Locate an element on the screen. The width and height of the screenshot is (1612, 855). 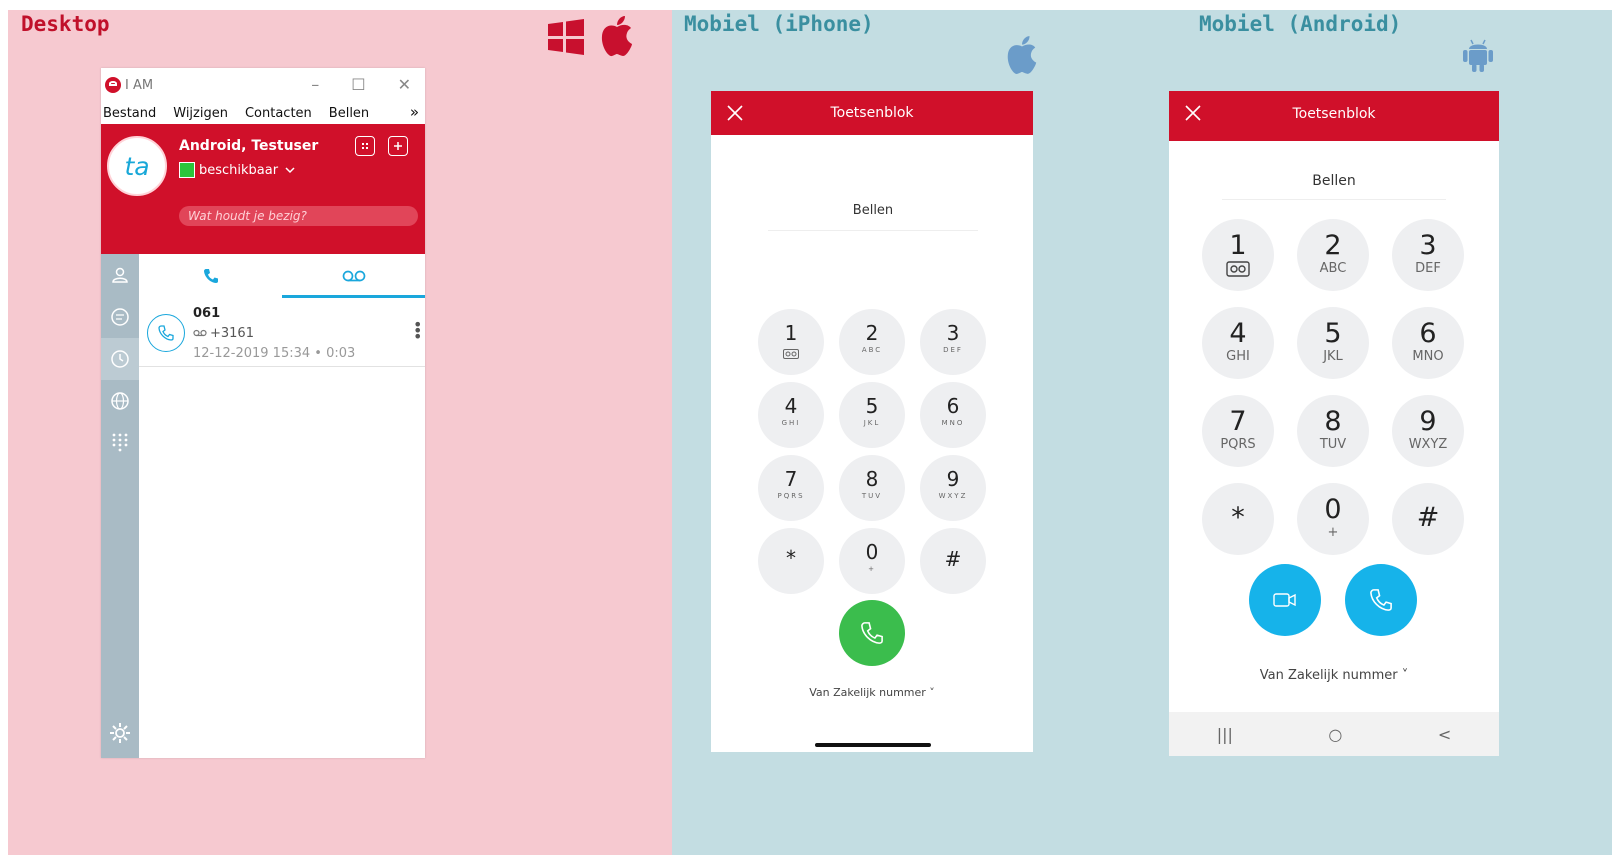
android-call-button is located at coordinates (1381, 600).